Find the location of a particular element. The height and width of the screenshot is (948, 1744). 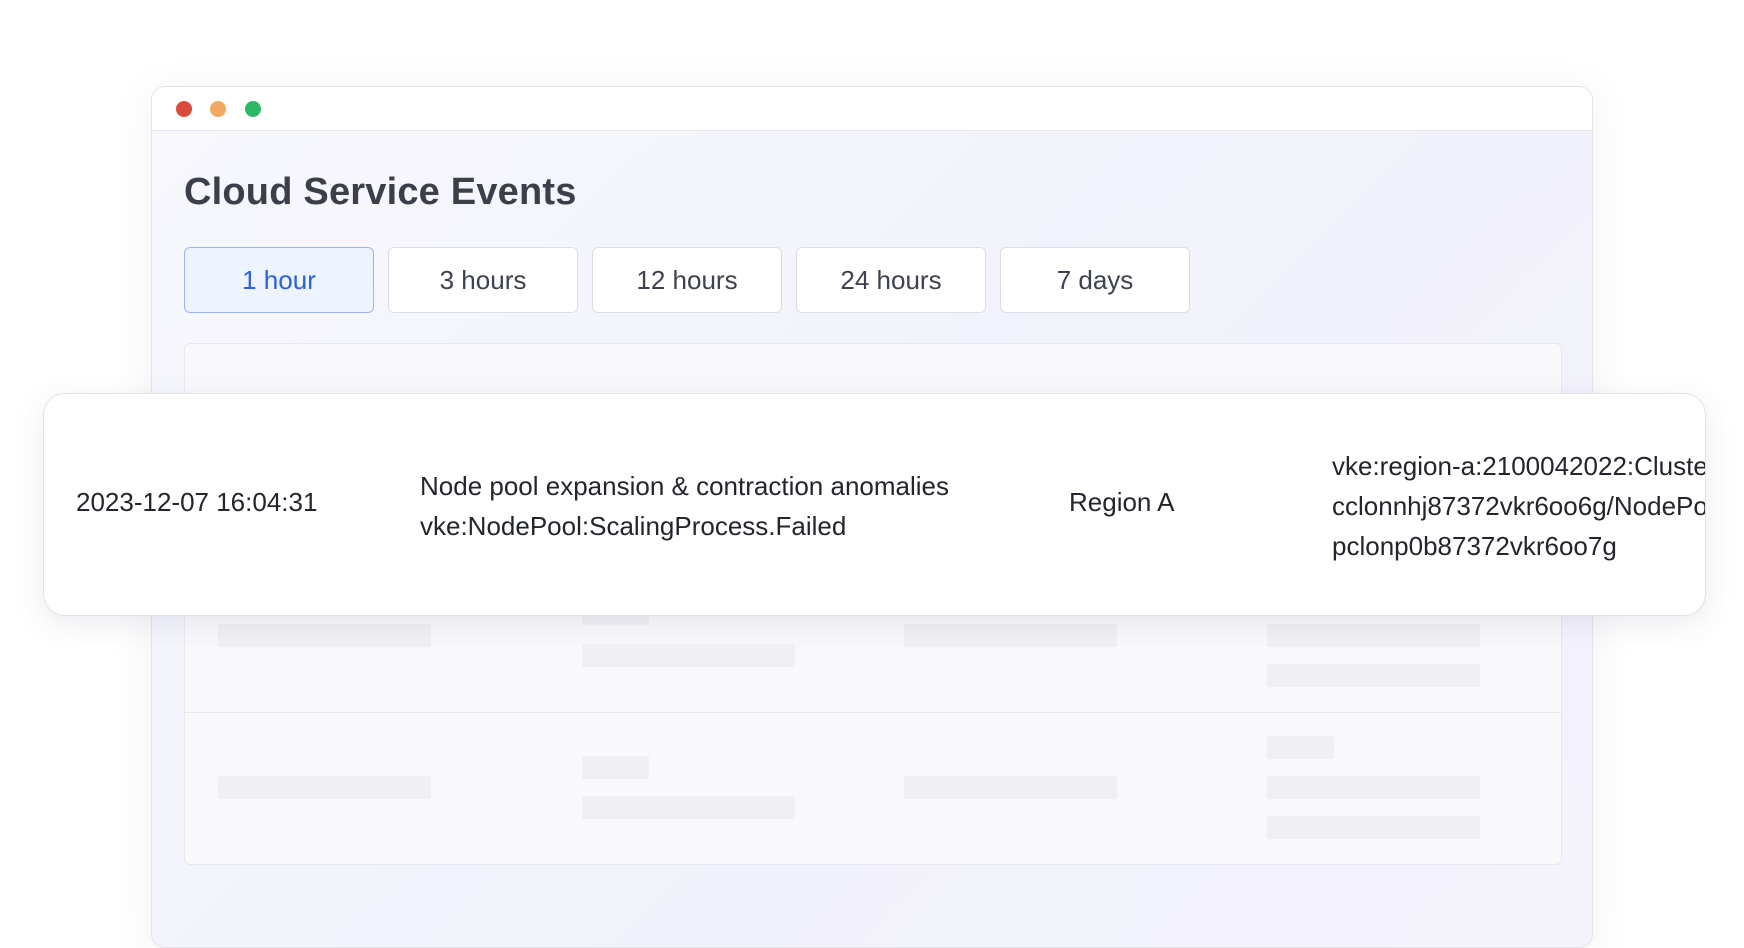

window-titlebar is located at coordinates (872, 109).